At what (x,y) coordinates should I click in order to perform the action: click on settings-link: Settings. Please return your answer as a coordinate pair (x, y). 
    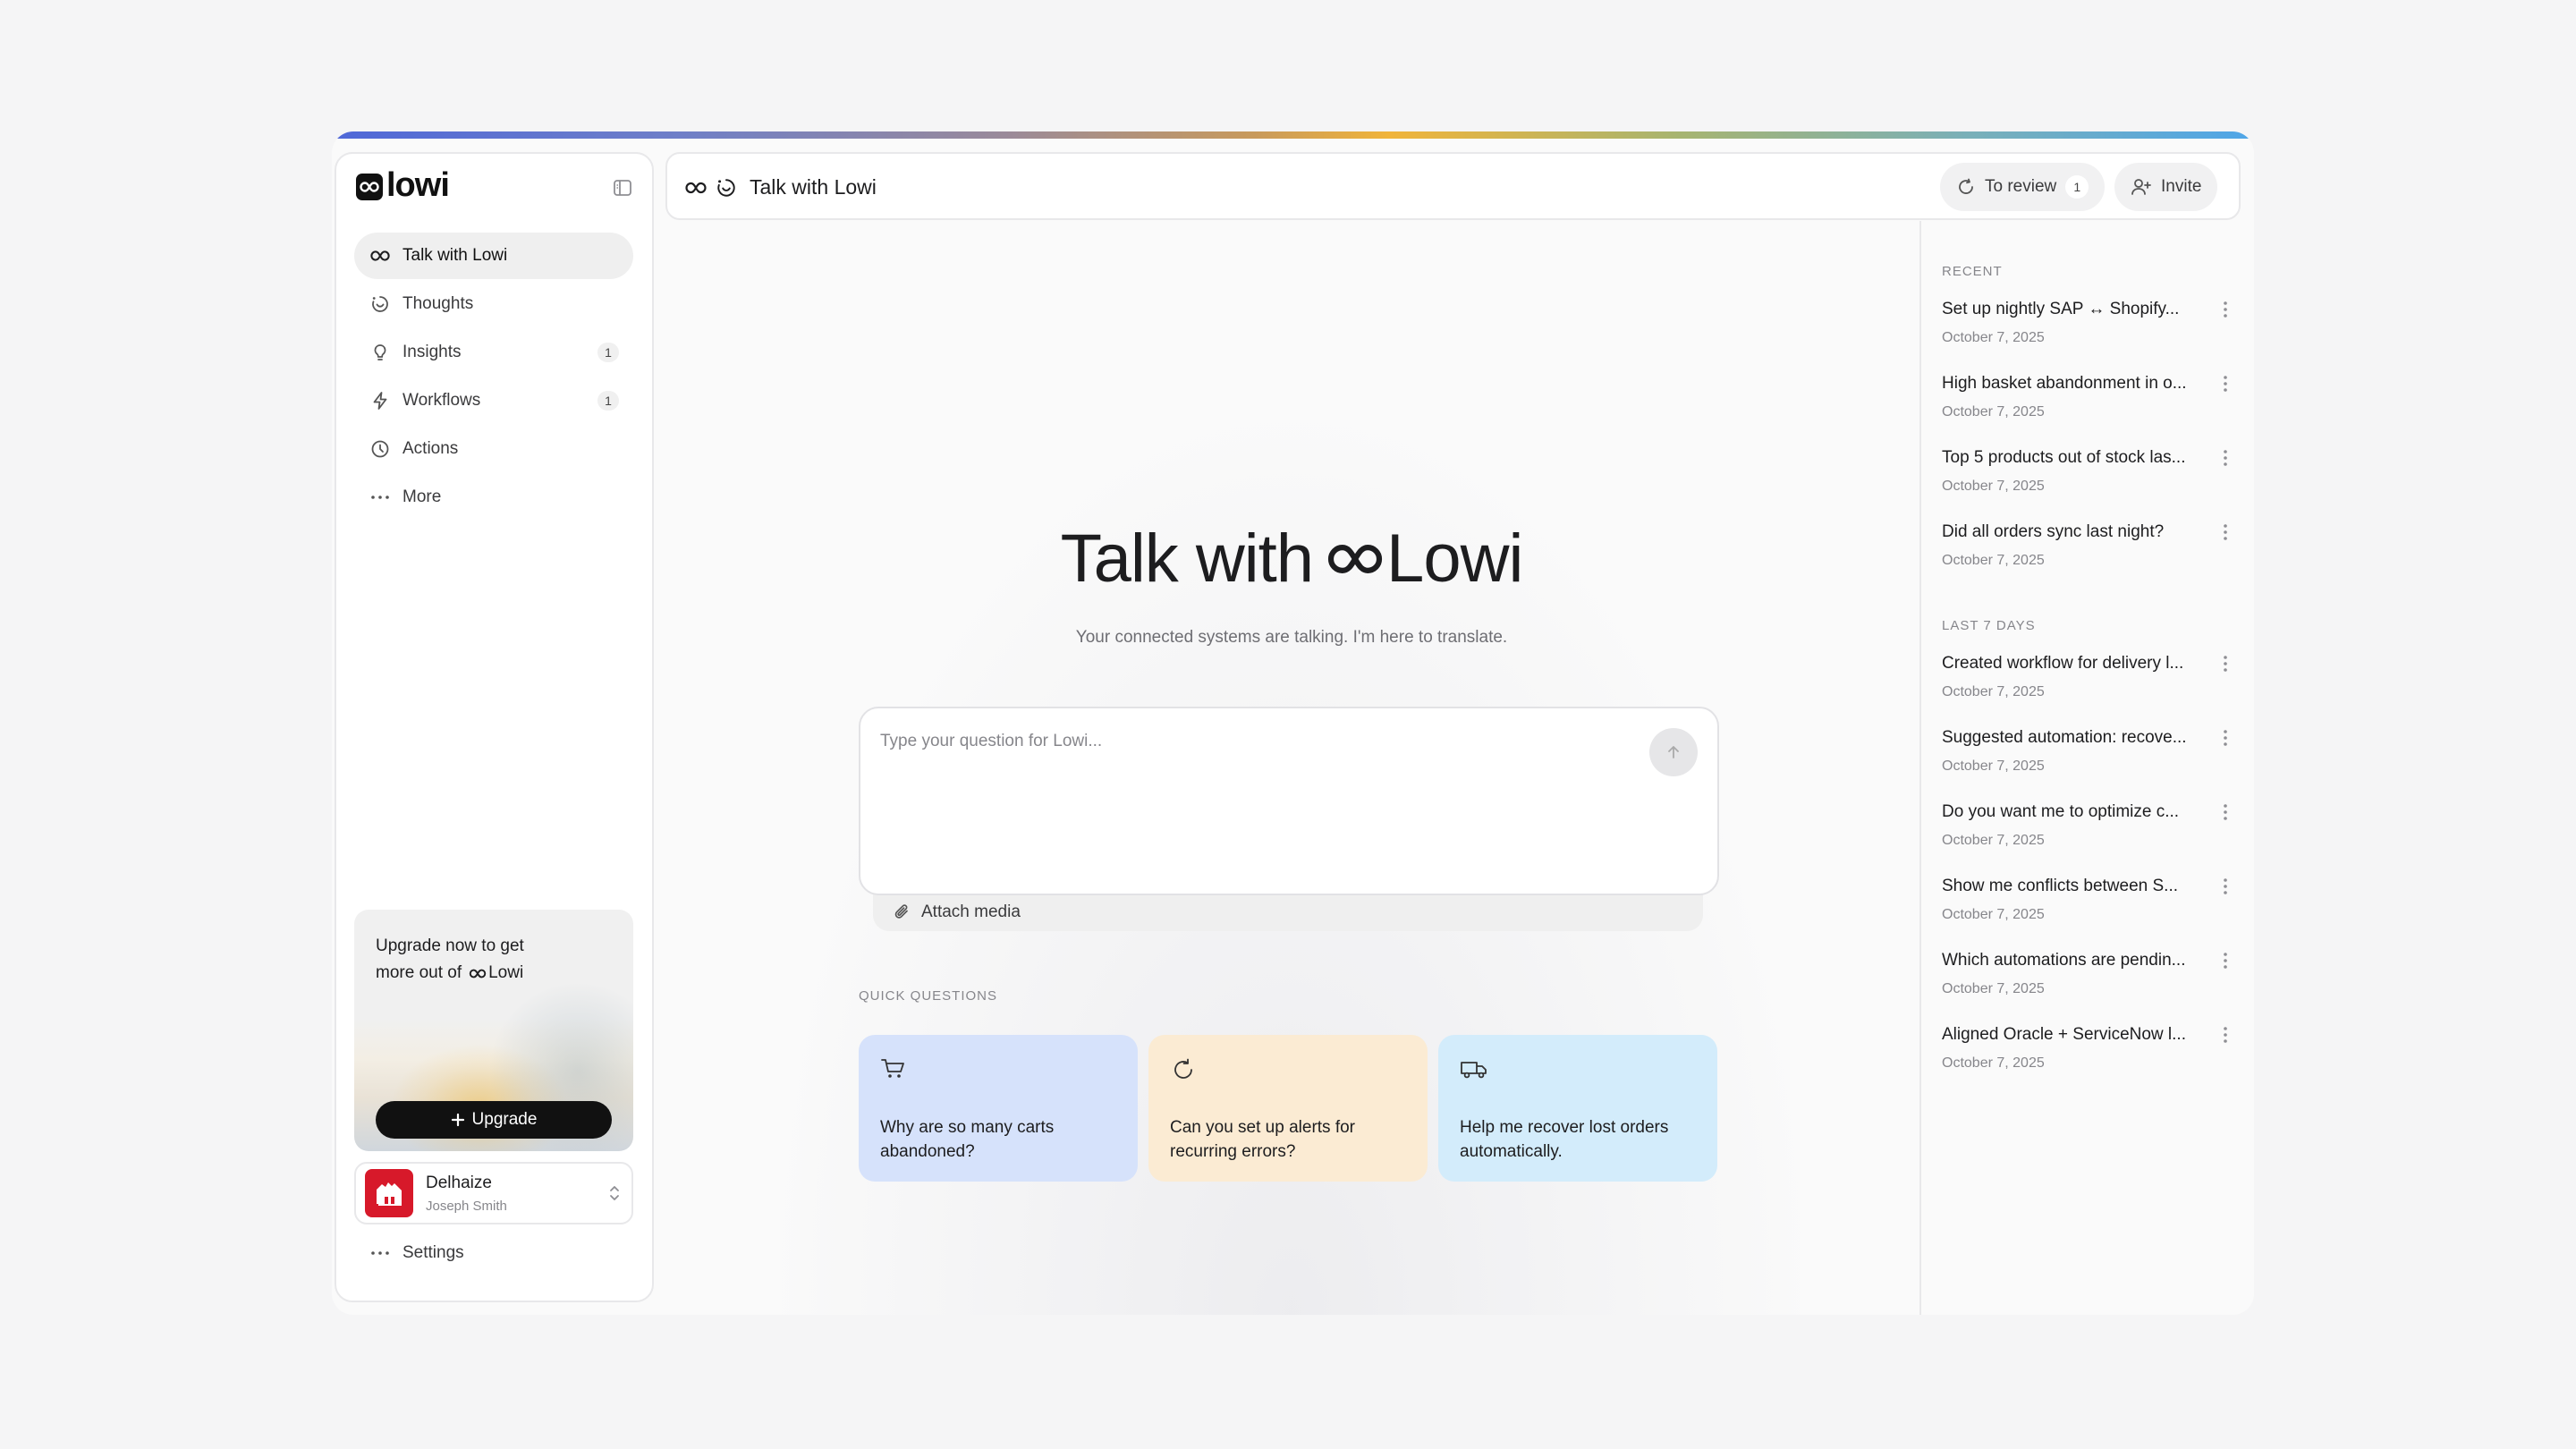
    Looking at the image, I should click on (417, 1253).